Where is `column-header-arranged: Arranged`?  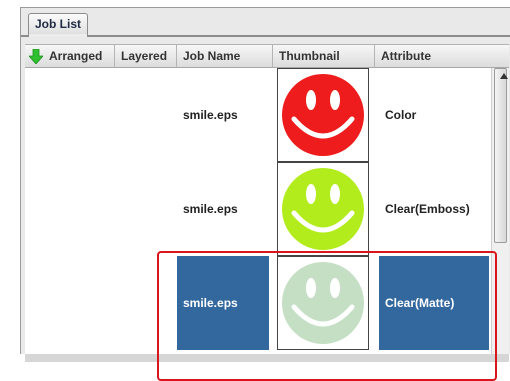 column-header-arranged: Arranged is located at coordinates (70, 56).